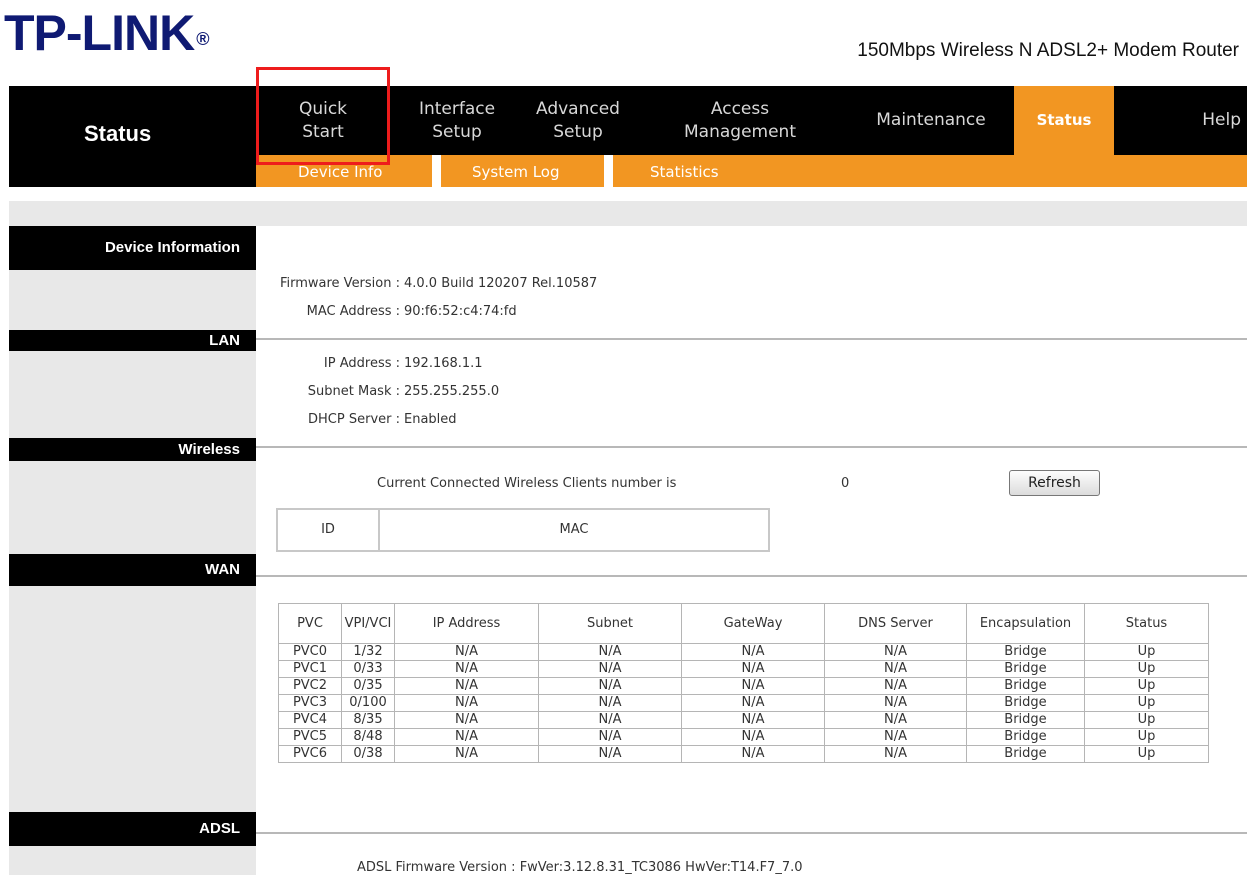 Image resolution: width=1247 pixels, height=875 pixels. I want to click on column-header-id: ID, so click(328, 529).